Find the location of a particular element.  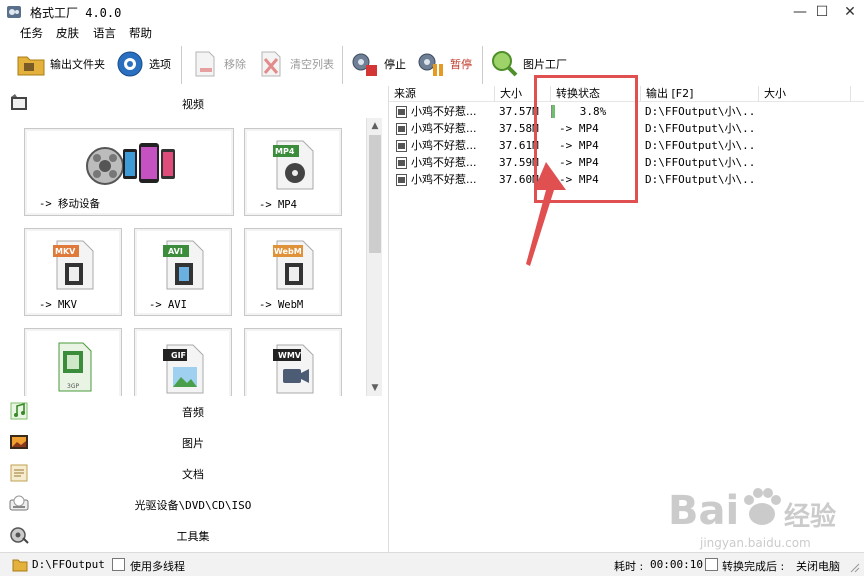

tile-3gp: 3GP is located at coordinates (73, 362).